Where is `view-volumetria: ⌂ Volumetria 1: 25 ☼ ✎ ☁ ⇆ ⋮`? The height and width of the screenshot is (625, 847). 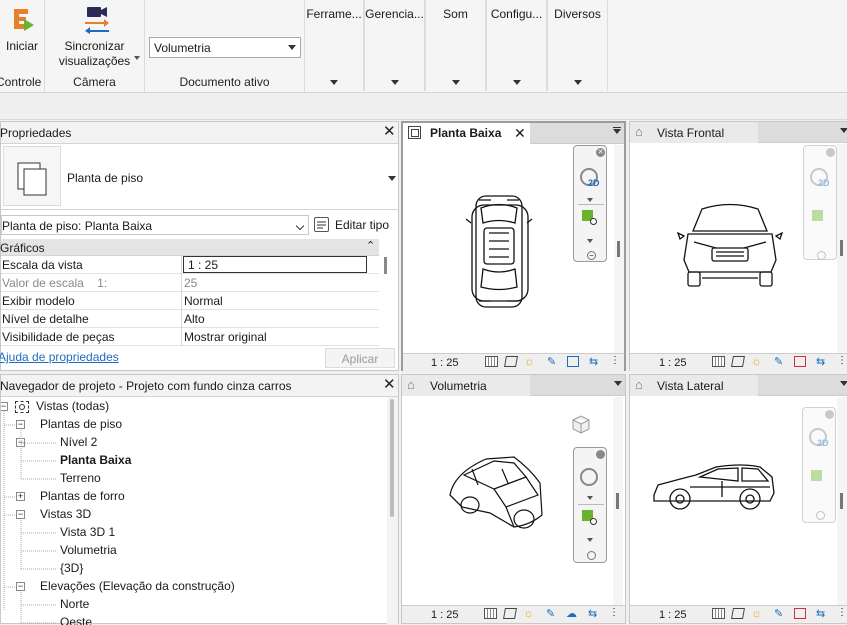
view-volumetria: ⌂ Volumetria 1: 25 ☼ ✎ ☁ ⇆ ⋮ is located at coordinates (513, 499).